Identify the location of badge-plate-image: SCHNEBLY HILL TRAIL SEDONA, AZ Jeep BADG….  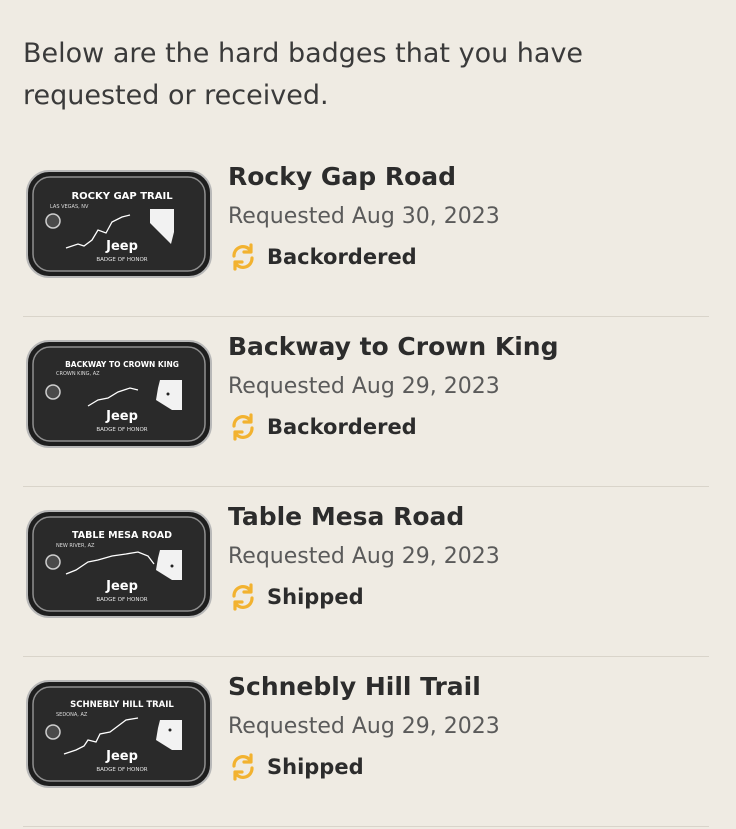
(119, 734).